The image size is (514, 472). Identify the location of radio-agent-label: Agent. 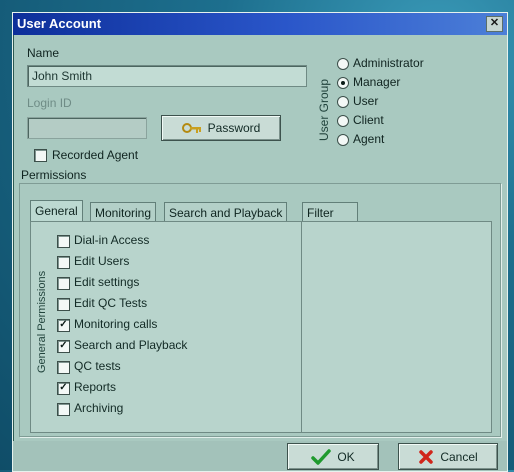
(369, 139).